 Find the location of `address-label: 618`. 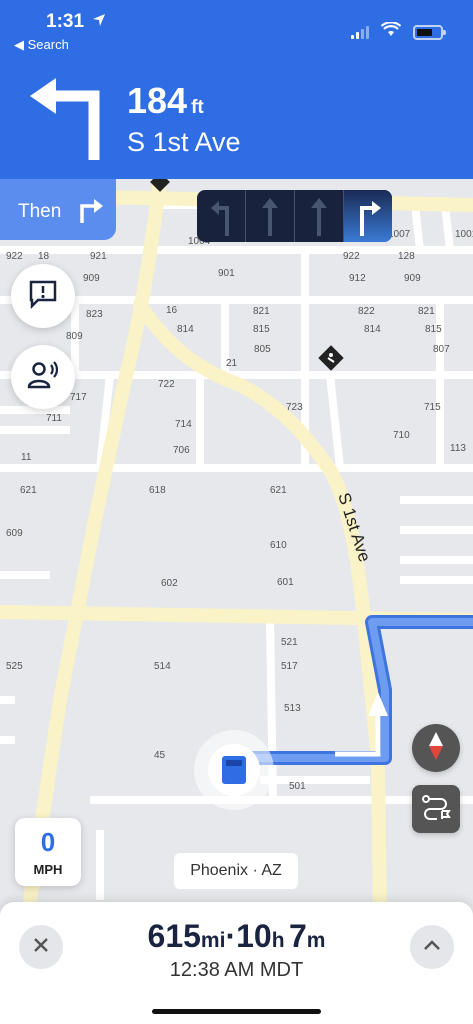

address-label: 618 is located at coordinates (157, 490).